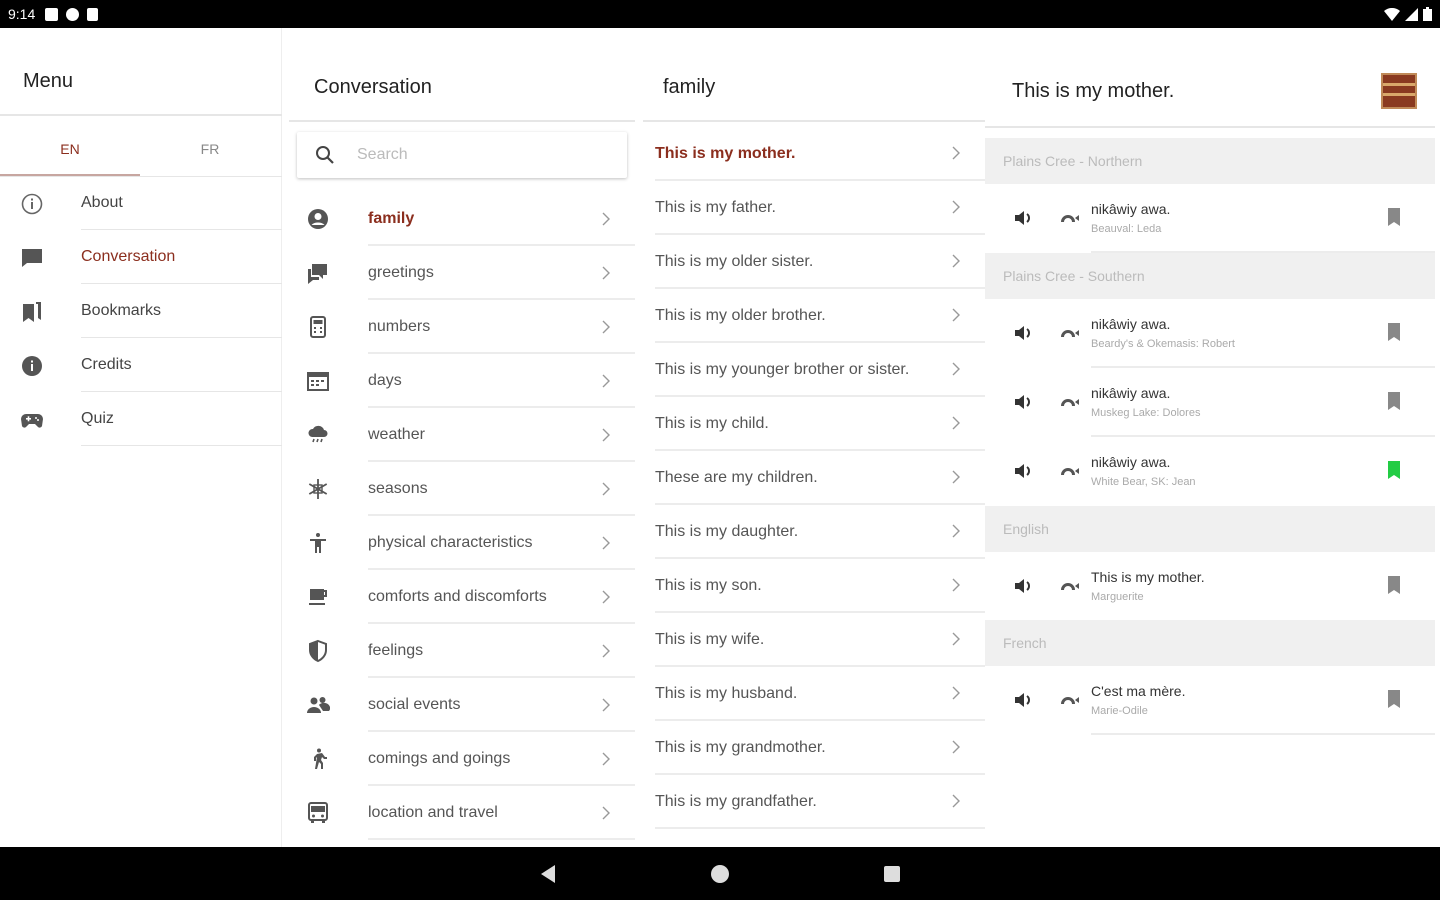 The height and width of the screenshot is (900, 1440). What do you see at coordinates (462, 381) in the screenshot?
I see `category-days: days` at bounding box center [462, 381].